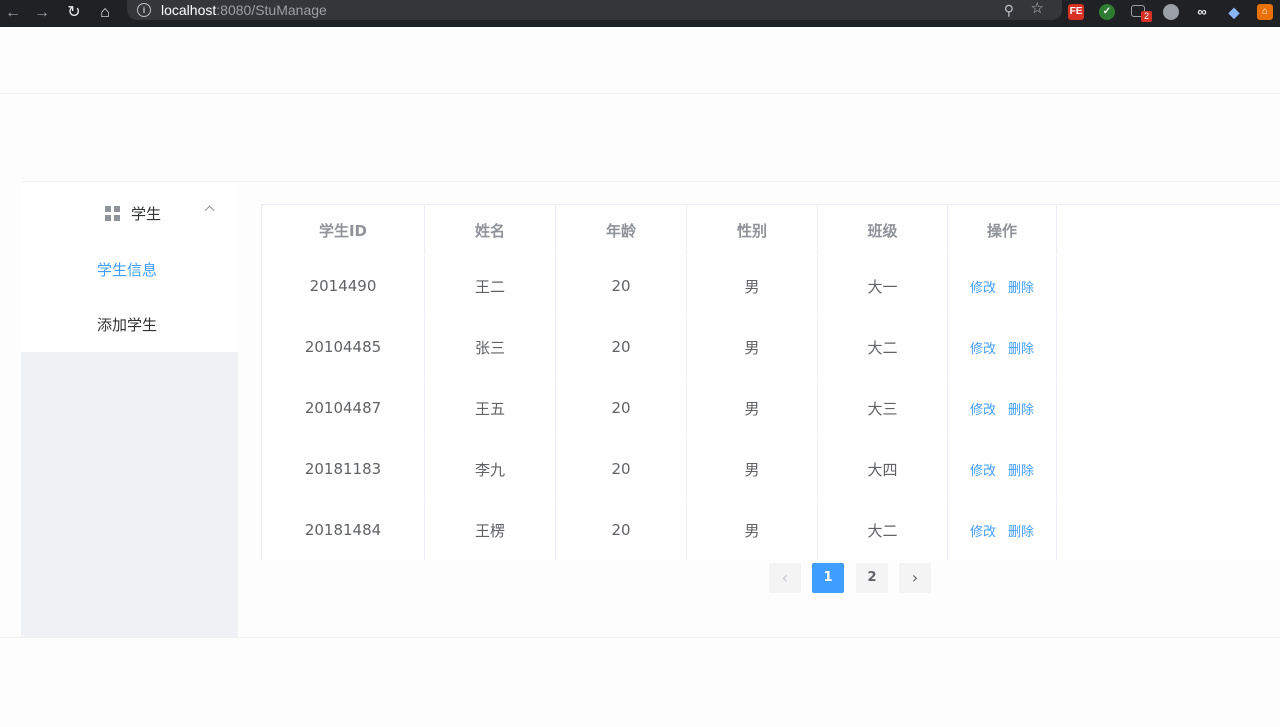 This screenshot has width=1280, height=727. What do you see at coordinates (490, 230) in the screenshot?
I see `column-header: 姓名` at bounding box center [490, 230].